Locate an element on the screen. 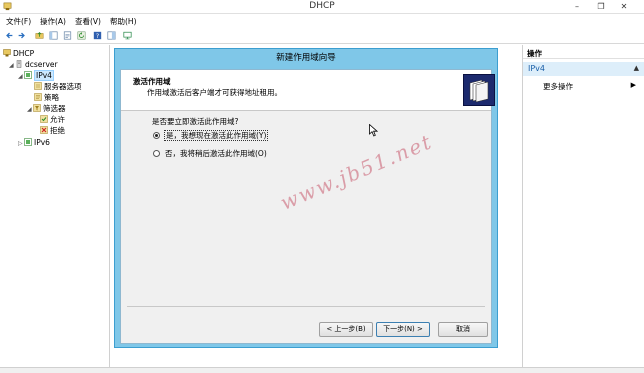 Image resolution: width=644 pixels, height=373 pixels. menu-bar: 文件(F) 操作(A) 查看(V) 帮助(H) is located at coordinates (322, 20).